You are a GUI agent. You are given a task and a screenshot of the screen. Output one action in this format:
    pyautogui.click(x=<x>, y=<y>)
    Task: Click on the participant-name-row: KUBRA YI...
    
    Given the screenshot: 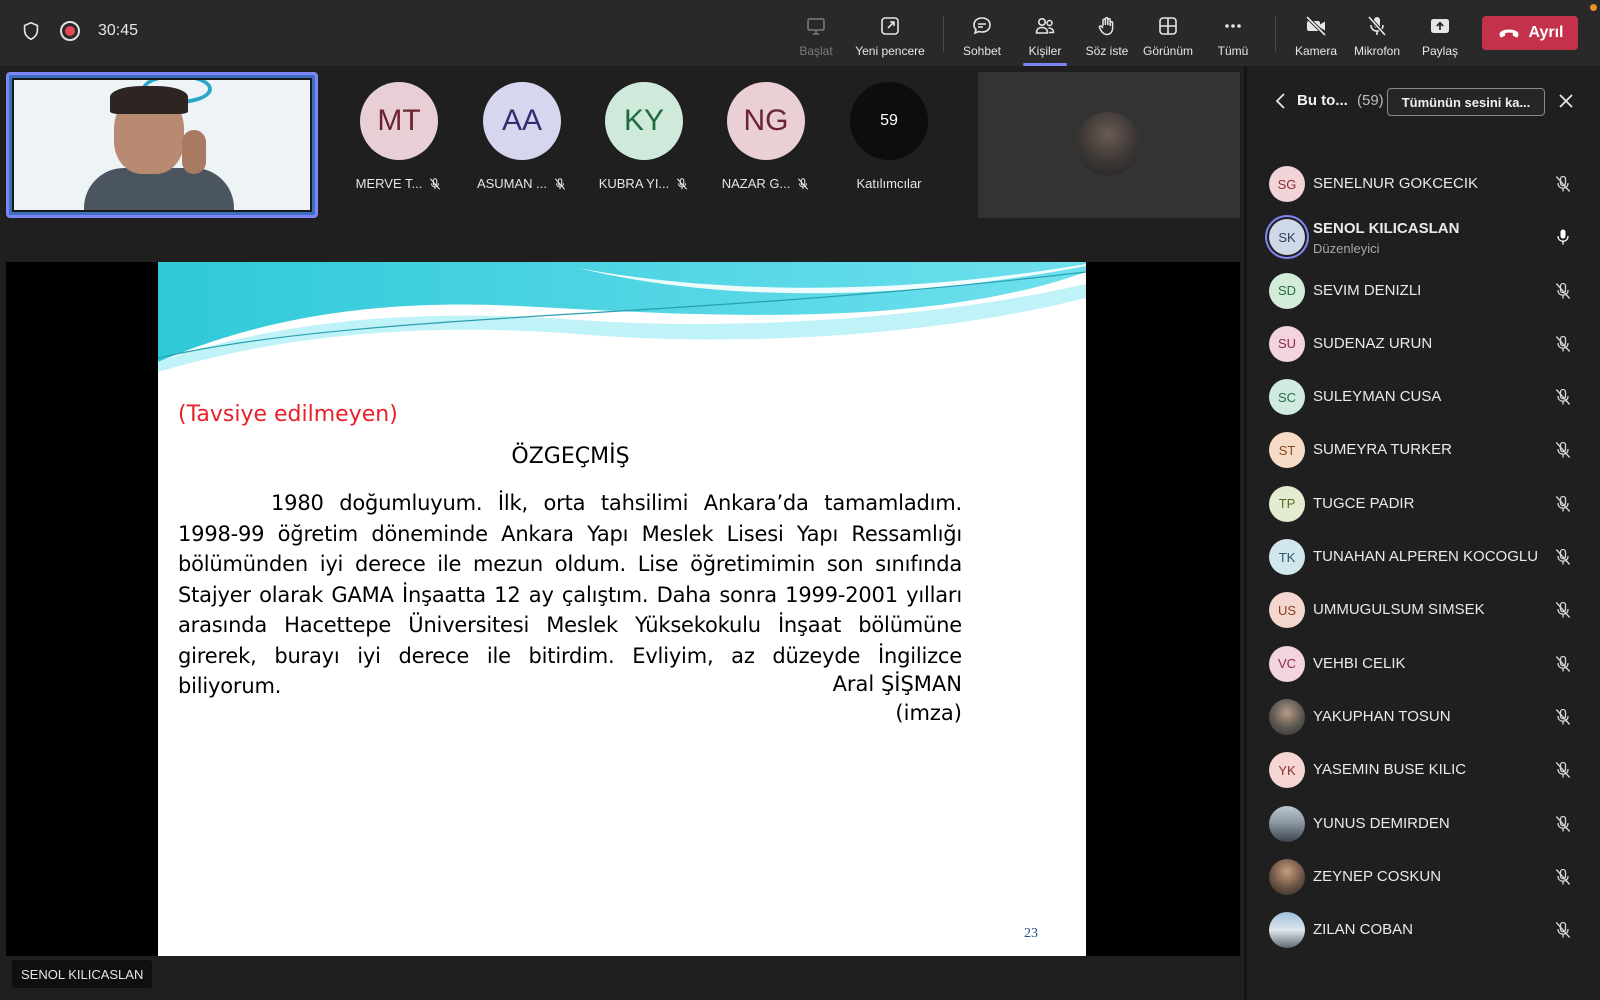 What is the action you would take?
    pyautogui.click(x=644, y=183)
    